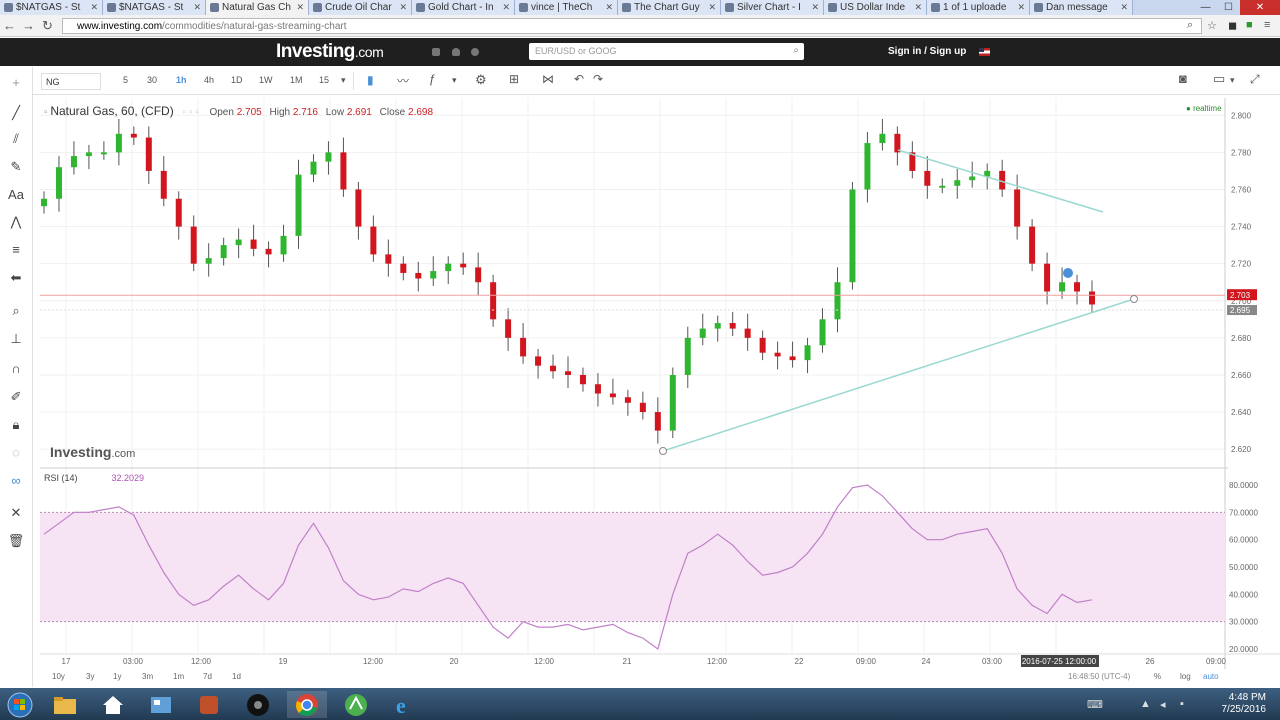 This screenshot has height=720, width=1280. What do you see at coordinates (16, 452) in the screenshot?
I see `eye-icon: ◌` at bounding box center [16, 452].